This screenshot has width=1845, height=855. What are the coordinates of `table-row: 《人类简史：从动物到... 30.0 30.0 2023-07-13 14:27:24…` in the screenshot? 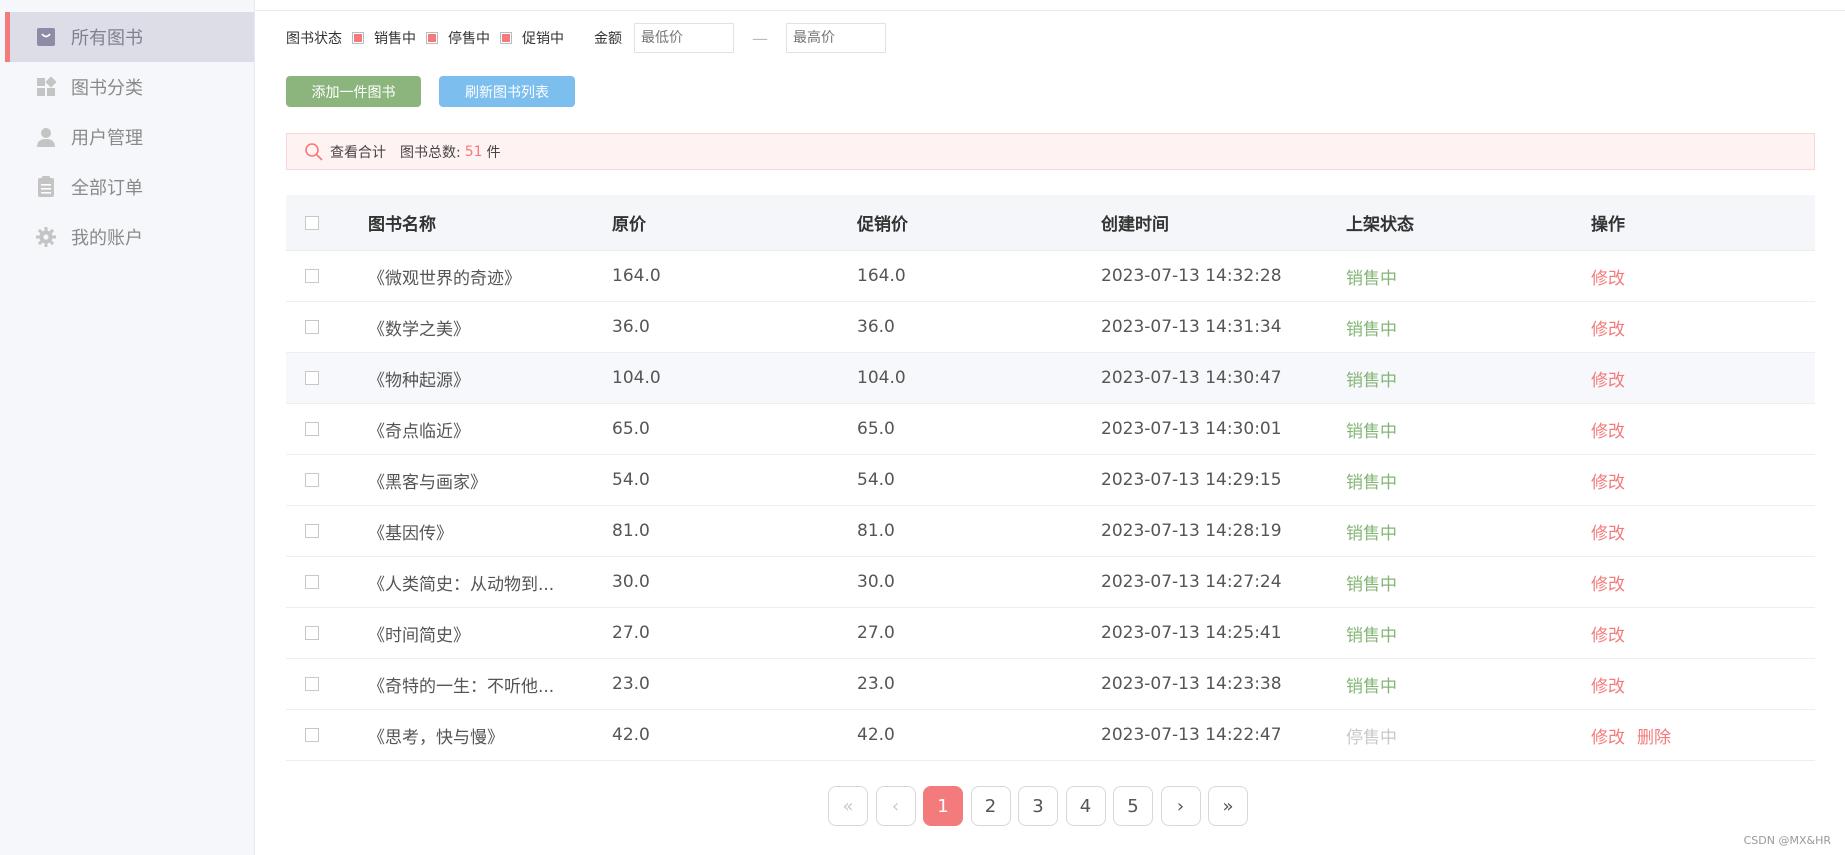 It's located at (1050, 582).